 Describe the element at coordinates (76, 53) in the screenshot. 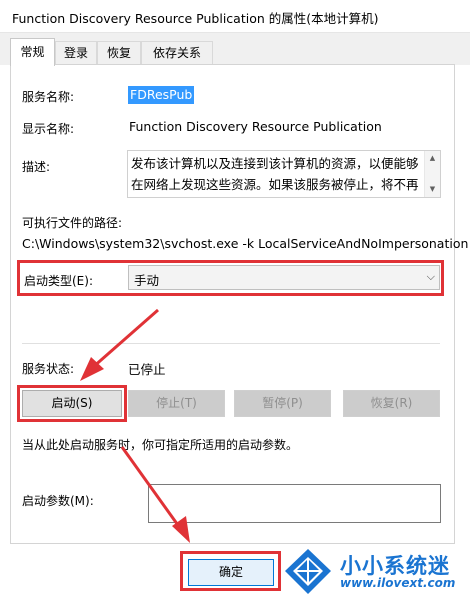

I see `tab-logon: 登录` at that location.